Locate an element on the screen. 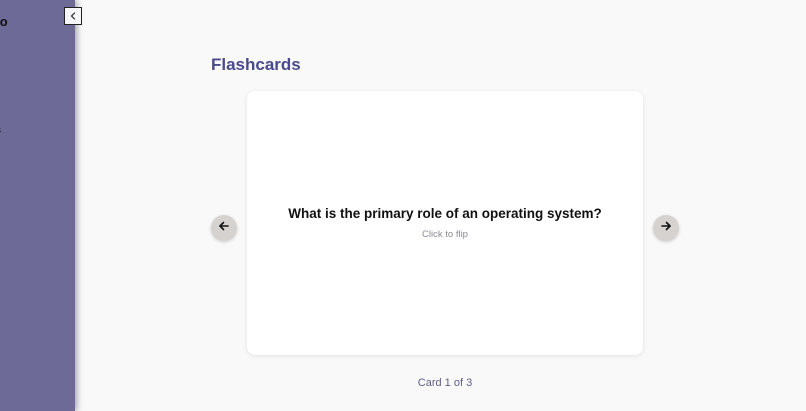 The height and width of the screenshot is (411, 806). next-card-button is located at coordinates (666, 228).